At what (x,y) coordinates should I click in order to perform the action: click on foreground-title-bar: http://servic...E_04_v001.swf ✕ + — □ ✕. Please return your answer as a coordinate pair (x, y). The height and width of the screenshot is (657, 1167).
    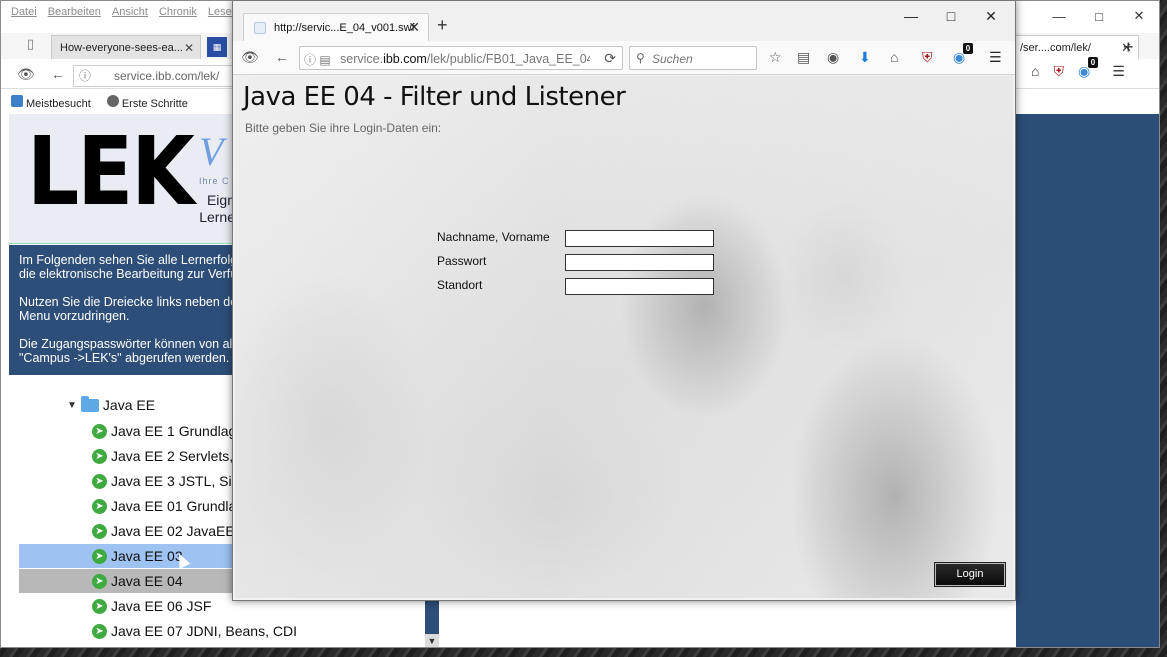
    Looking at the image, I should click on (624, 21).